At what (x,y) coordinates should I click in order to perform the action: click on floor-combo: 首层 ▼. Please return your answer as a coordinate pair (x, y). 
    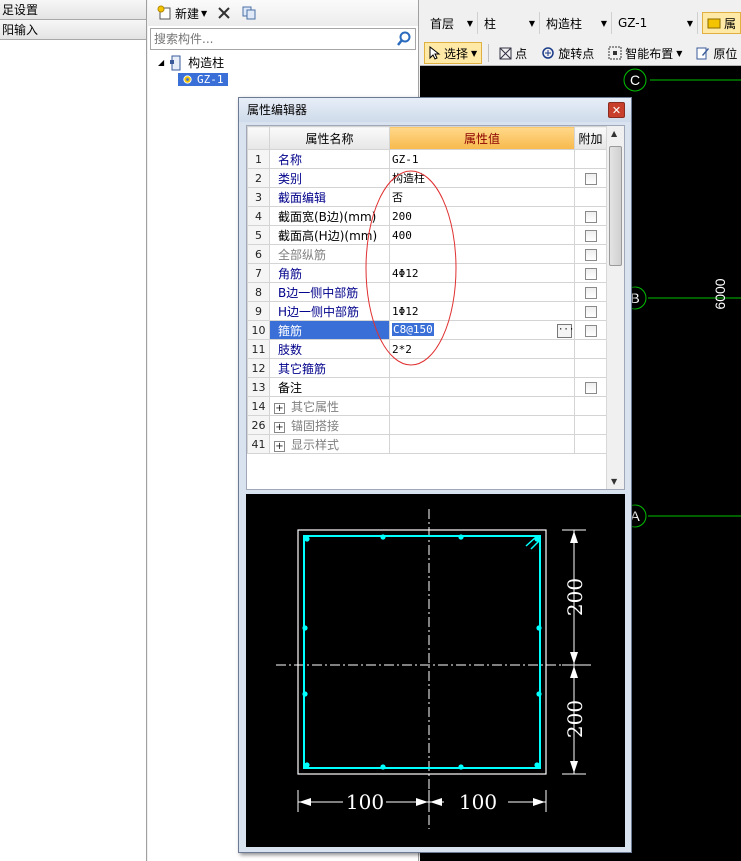
    Looking at the image, I should click on (451, 23).